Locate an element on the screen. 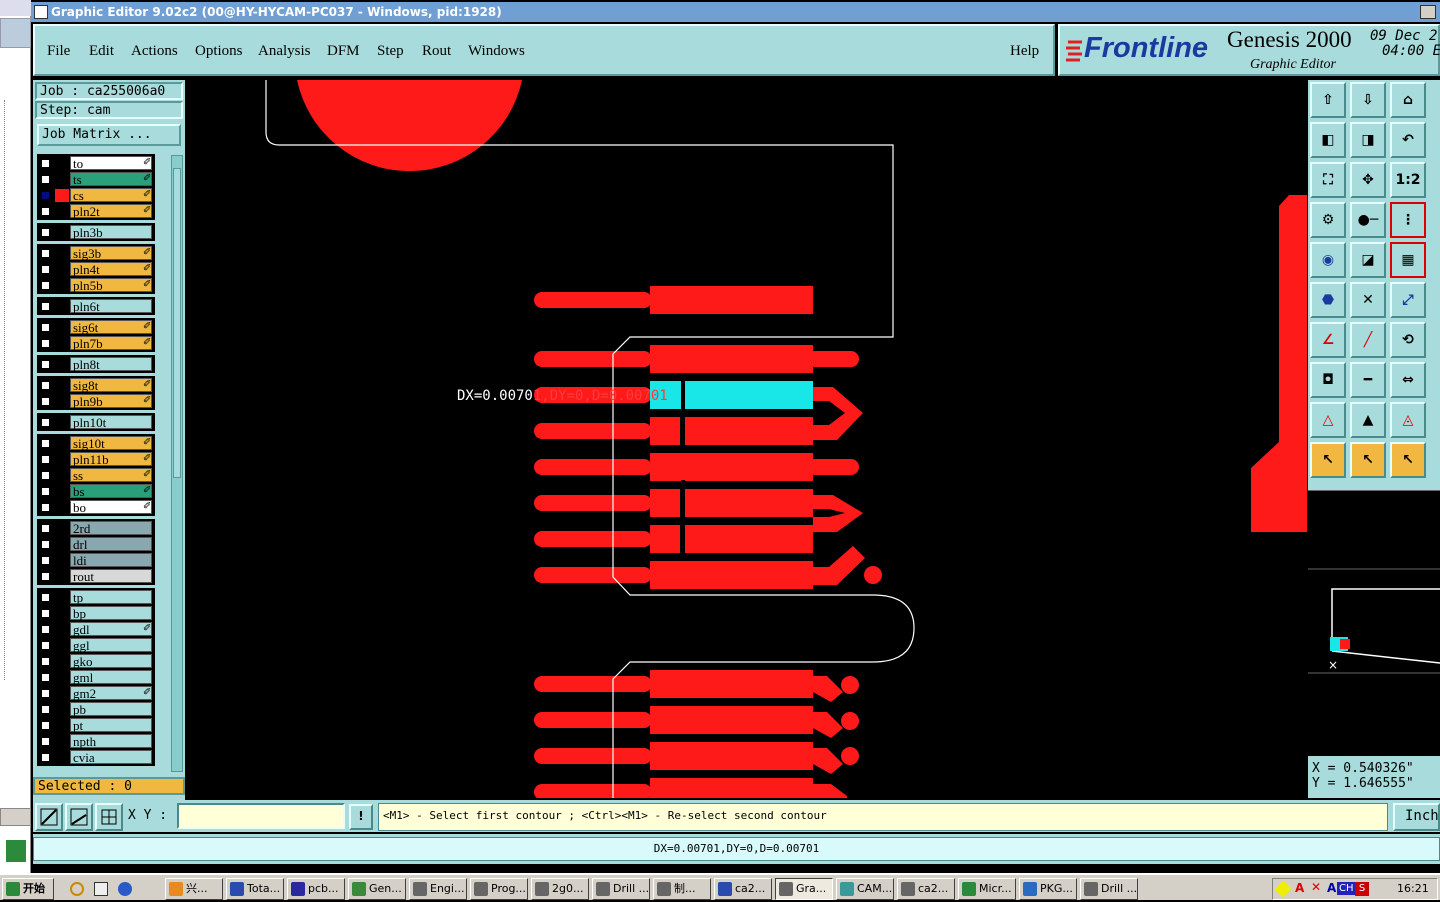  layer-name: pln5b is located at coordinates (111, 285).